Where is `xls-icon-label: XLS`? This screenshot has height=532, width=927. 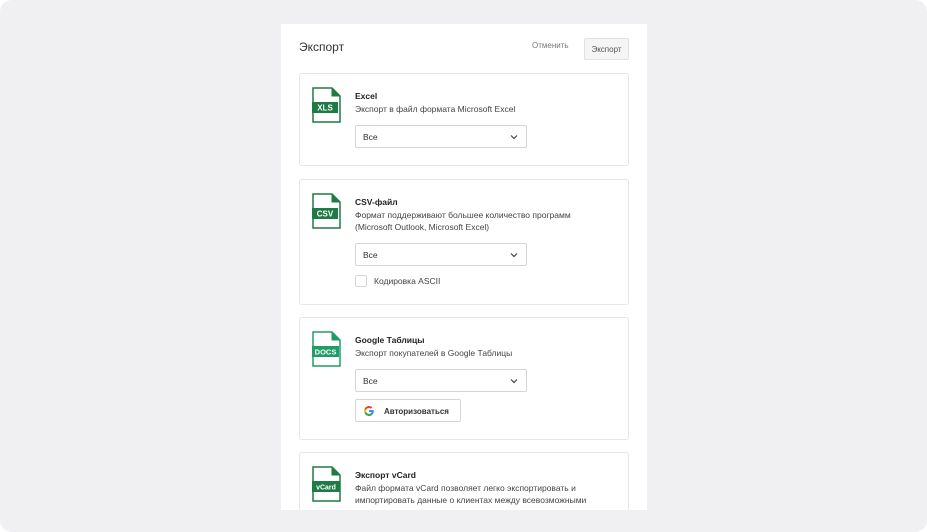 xls-icon-label: XLS is located at coordinates (325, 108).